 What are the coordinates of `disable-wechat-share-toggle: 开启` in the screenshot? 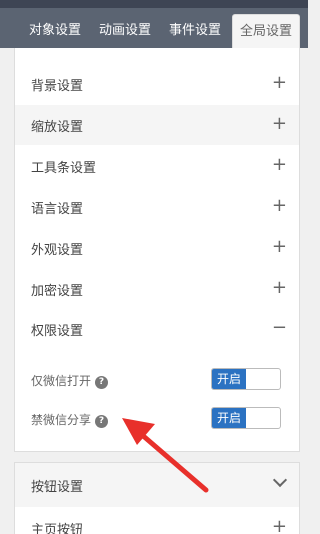 It's located at (246, 418).